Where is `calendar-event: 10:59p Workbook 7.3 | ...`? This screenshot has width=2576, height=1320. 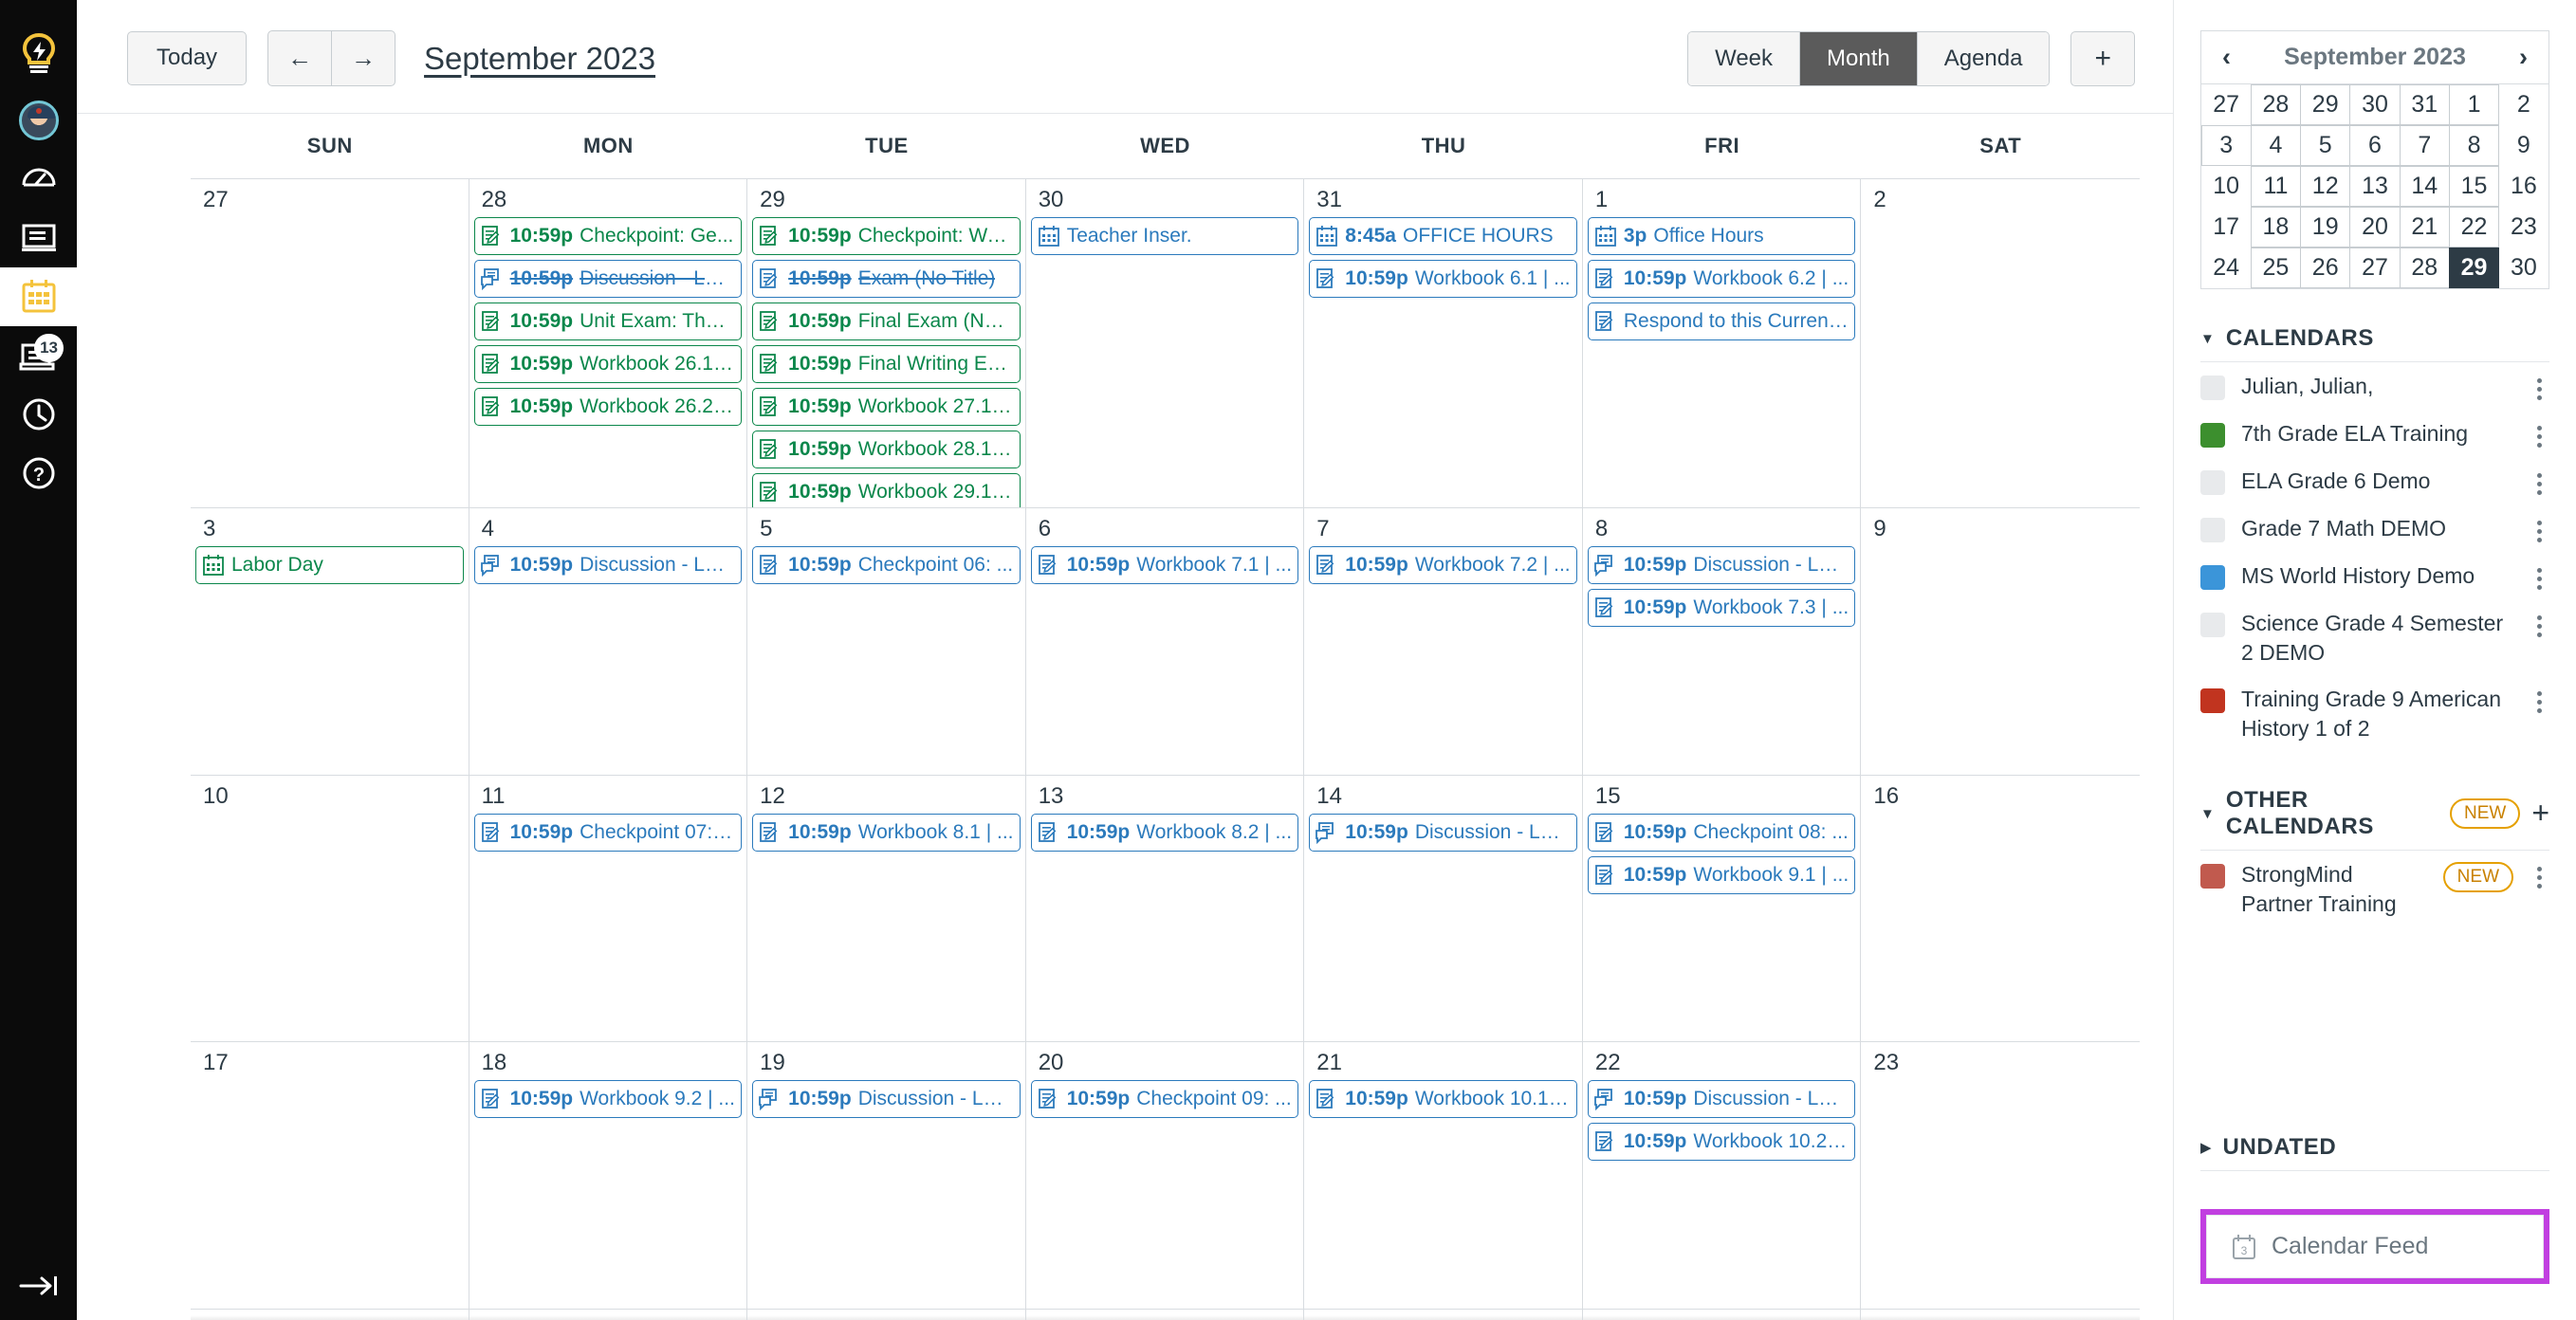 calendar-event: 10:59p Workbook 7.3 | ... is located at coordinates (1721, 608).